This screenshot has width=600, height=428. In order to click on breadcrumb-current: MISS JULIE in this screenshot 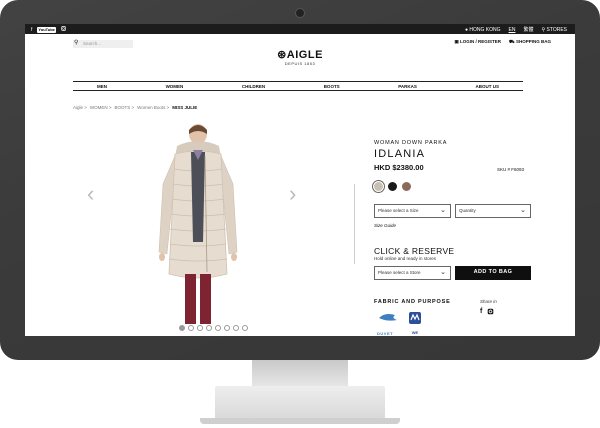, I will do `click(185, 107)`.